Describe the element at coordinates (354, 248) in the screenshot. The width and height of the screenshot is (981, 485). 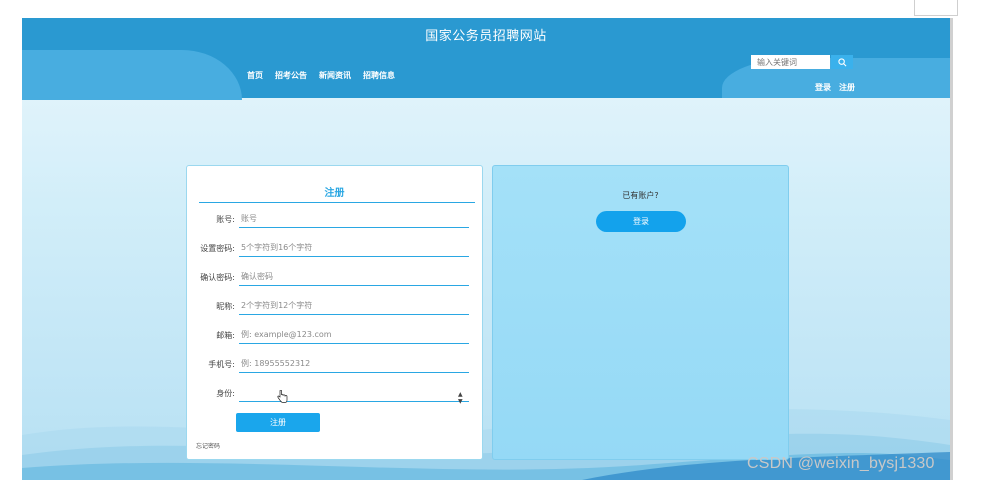
I see `password-input` at that location.